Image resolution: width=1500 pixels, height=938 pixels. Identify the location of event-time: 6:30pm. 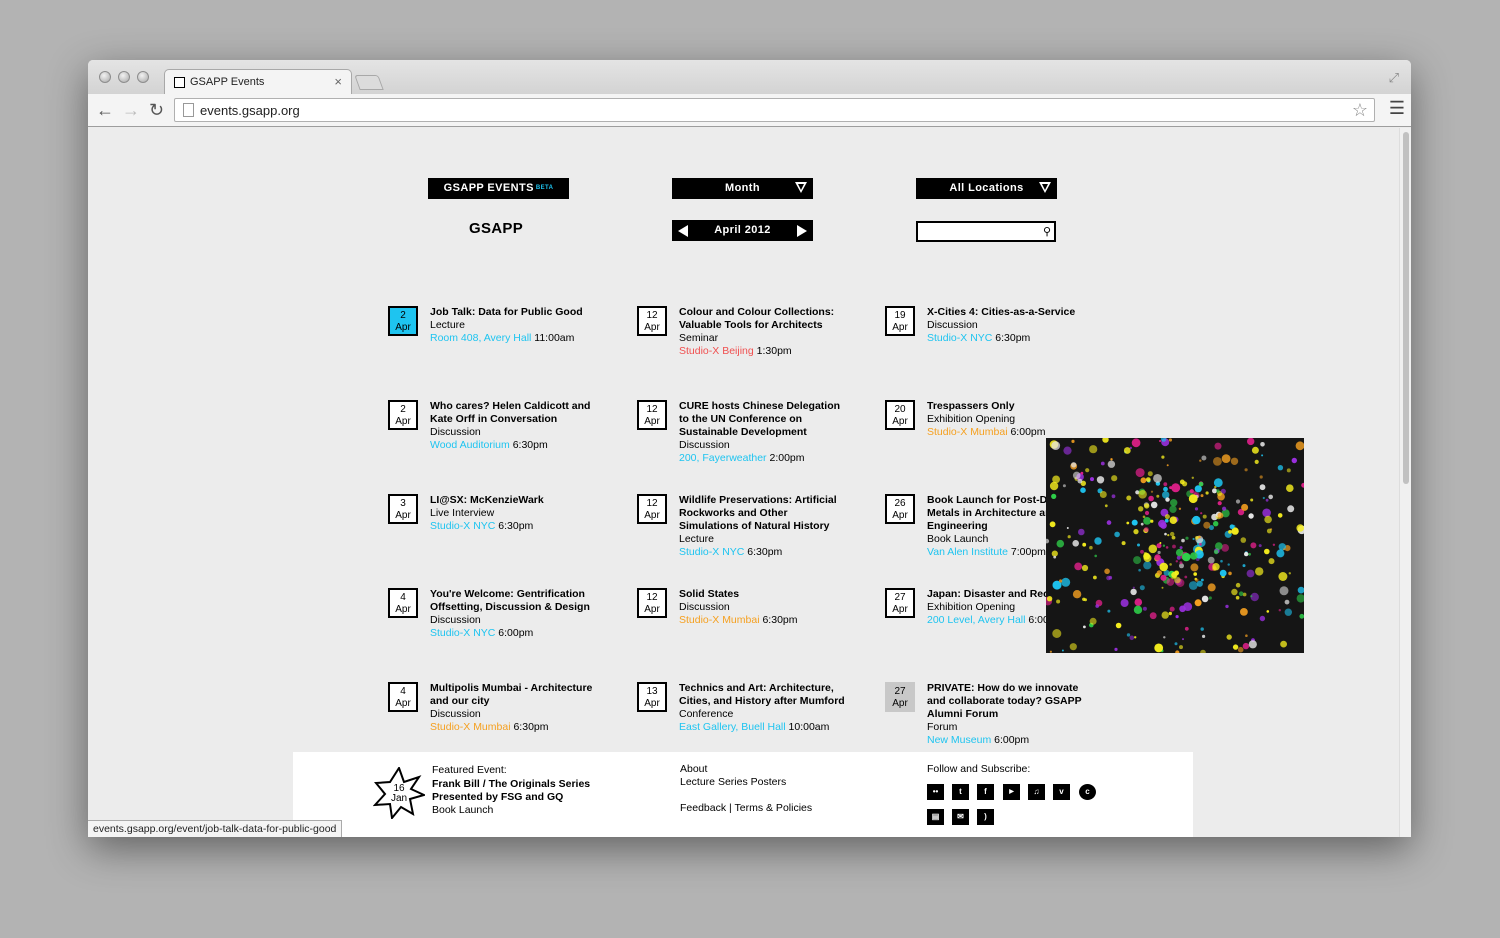
(765, 552).